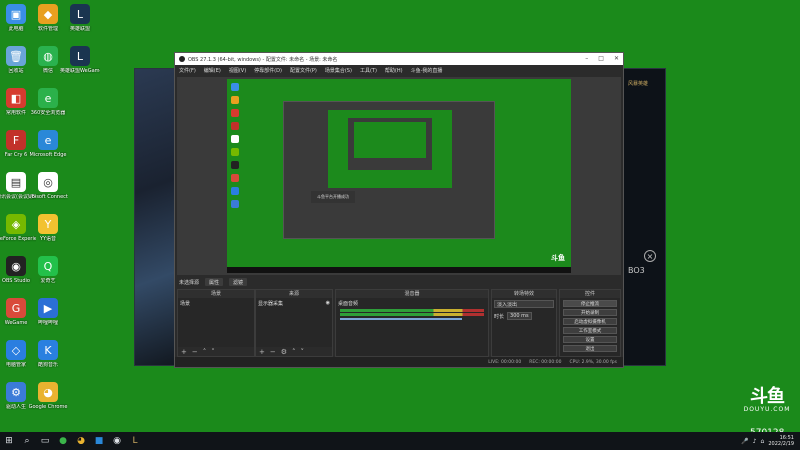 The width and height of the screenshot is (800, 450). I want to click on close-icon: ×, so click(650, 256).